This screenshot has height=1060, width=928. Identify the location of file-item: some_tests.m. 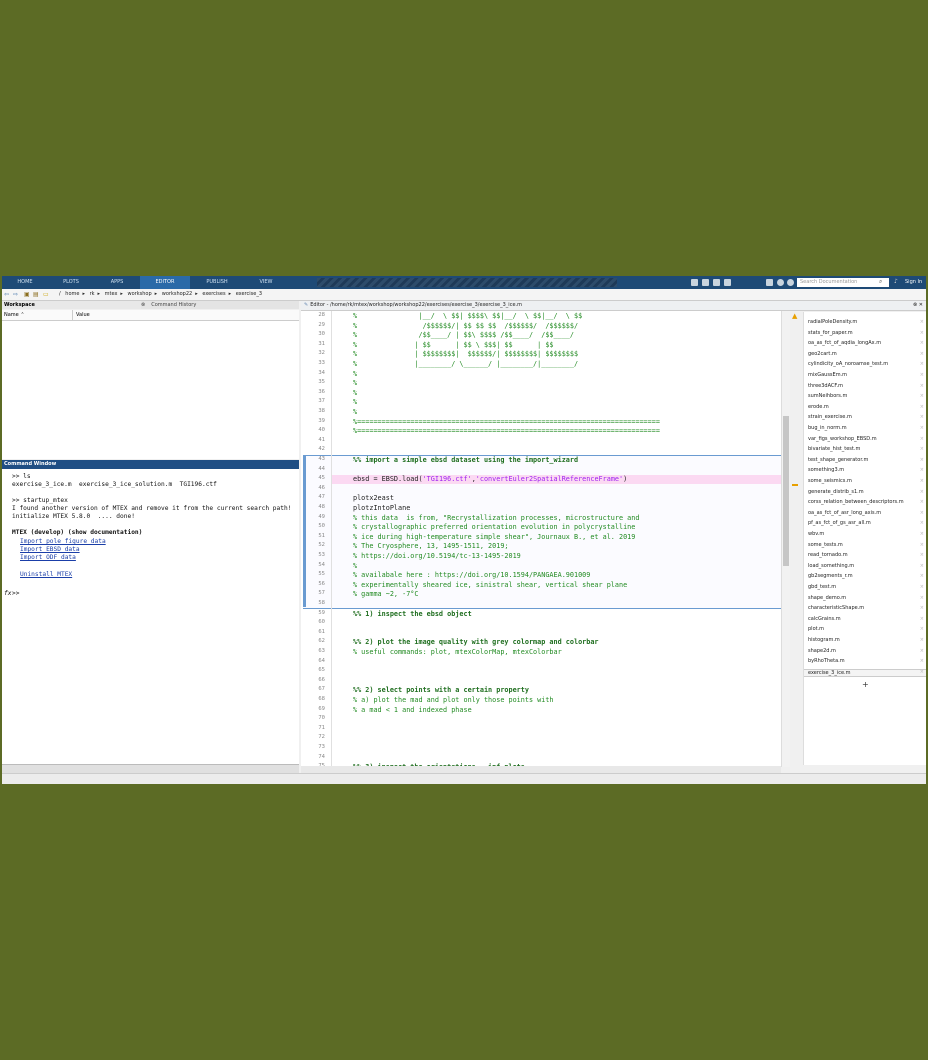
(825, 545).